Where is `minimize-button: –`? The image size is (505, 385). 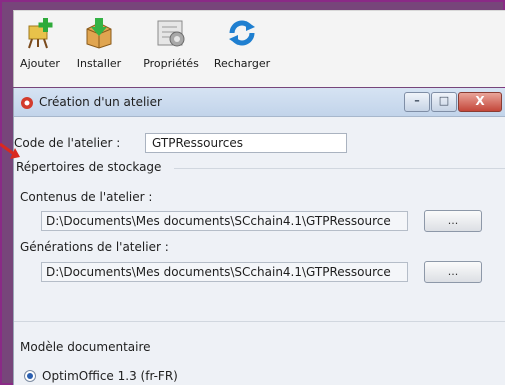
minimize-button: – is located at coordinates (417, 102).